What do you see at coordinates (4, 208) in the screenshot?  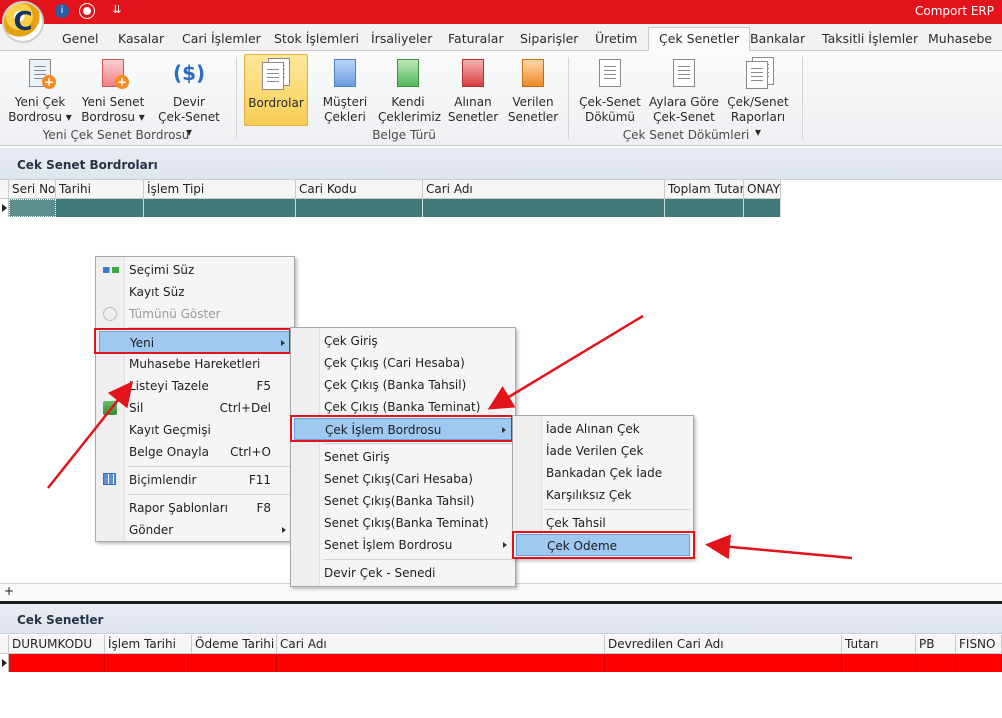 I see `current-row-indicator` at bounding box center [4, 208].